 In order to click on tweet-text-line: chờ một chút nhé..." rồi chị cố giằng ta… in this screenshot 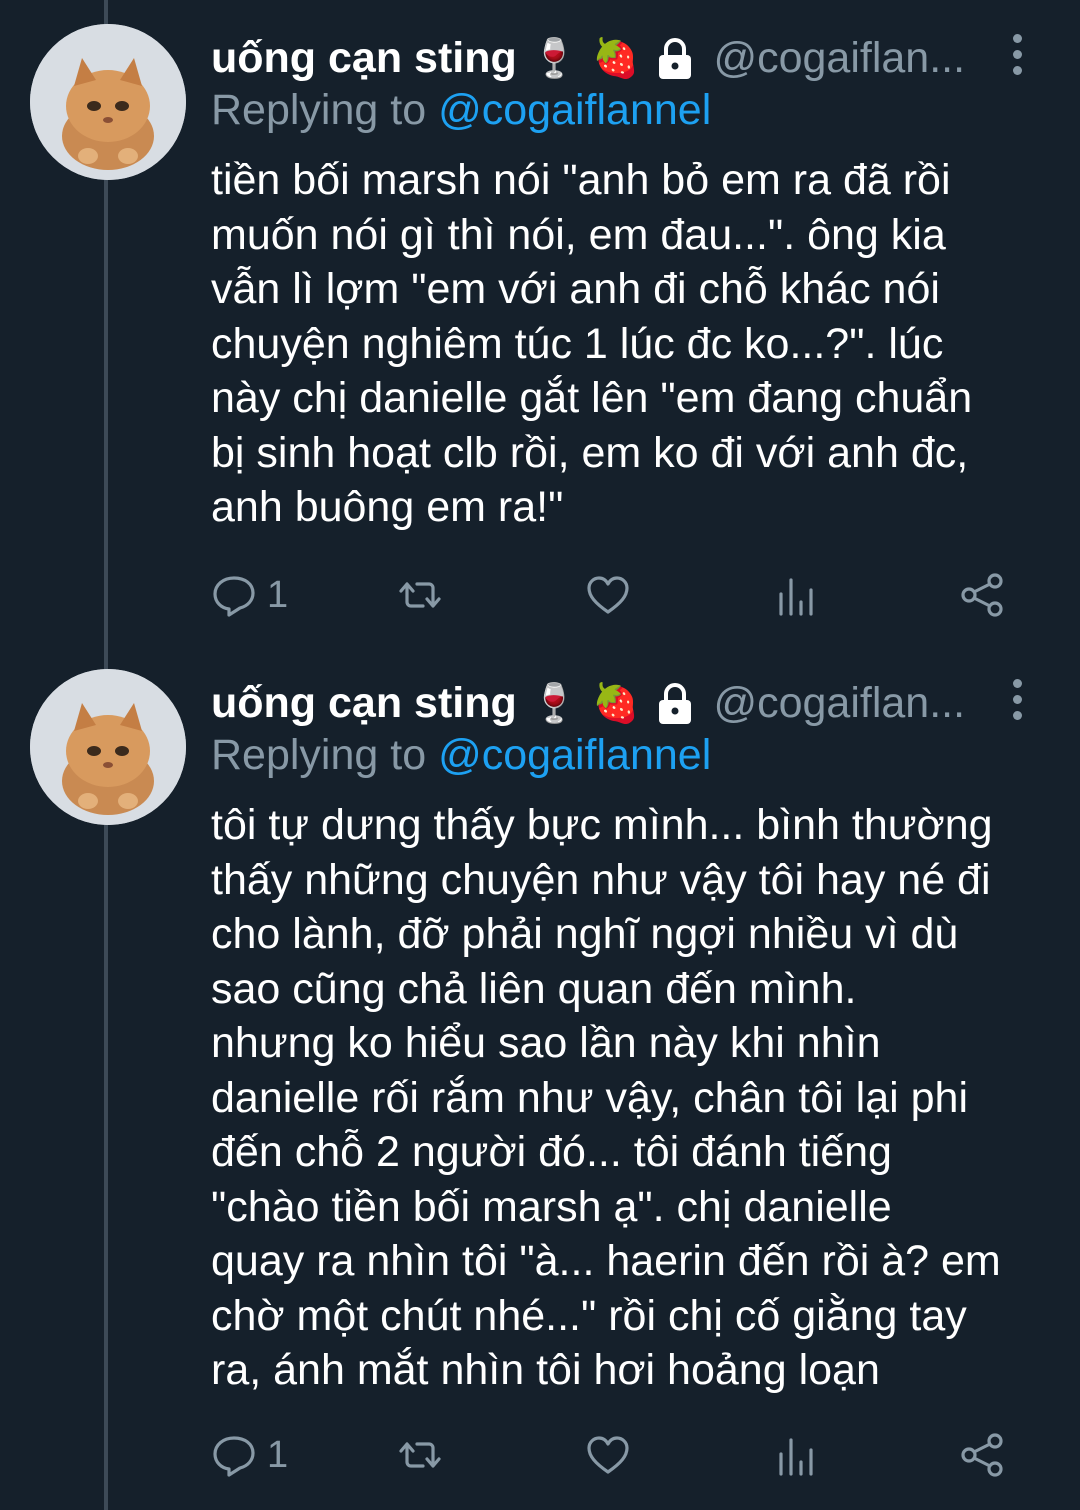, I will do `click(589, 1315)`.